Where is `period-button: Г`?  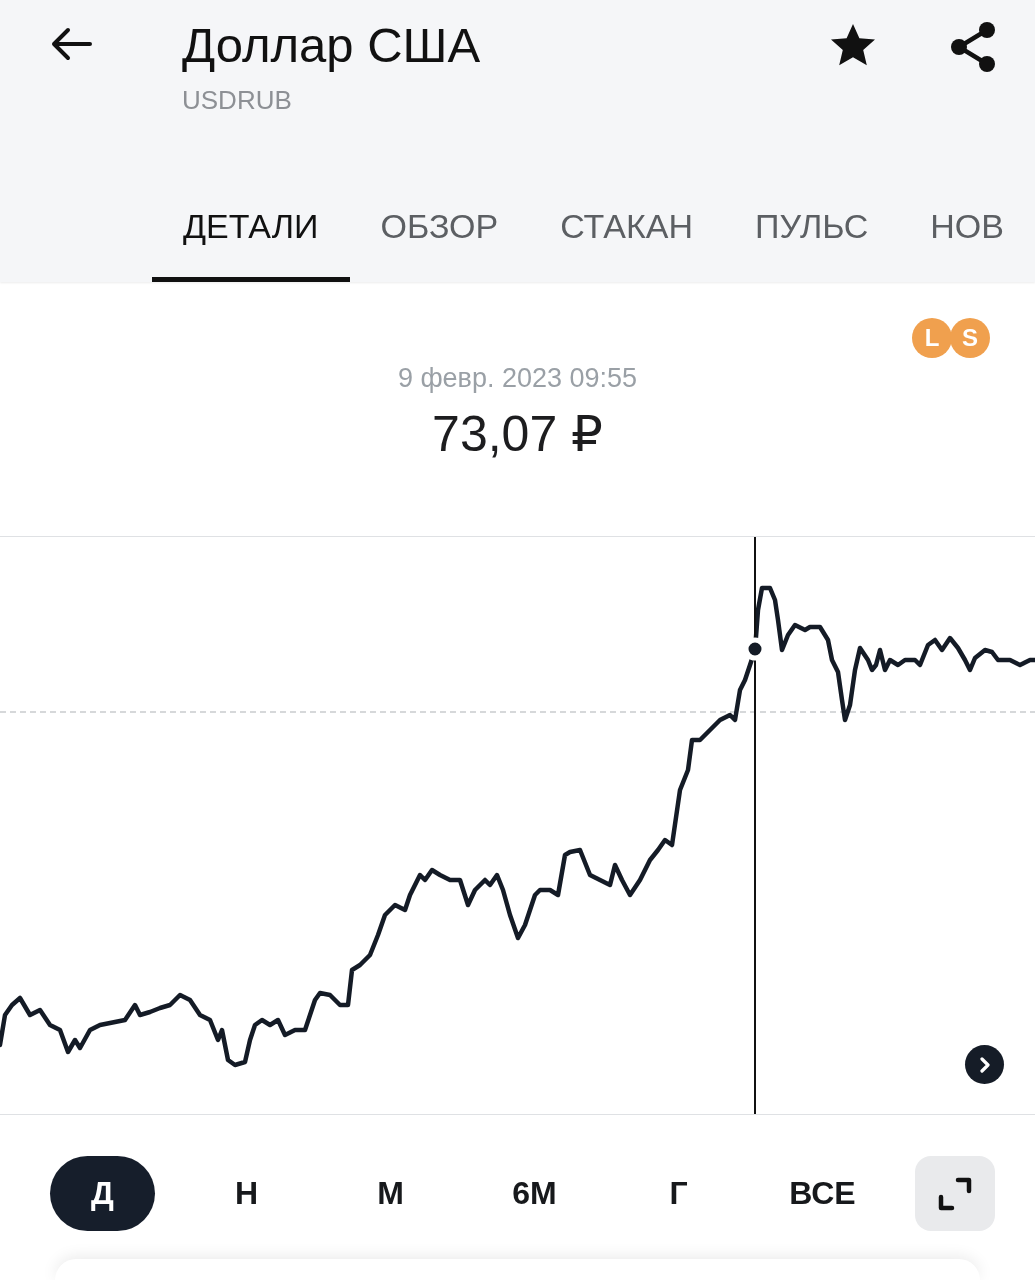 period-button: Г is located at coordinates (678, 1193).